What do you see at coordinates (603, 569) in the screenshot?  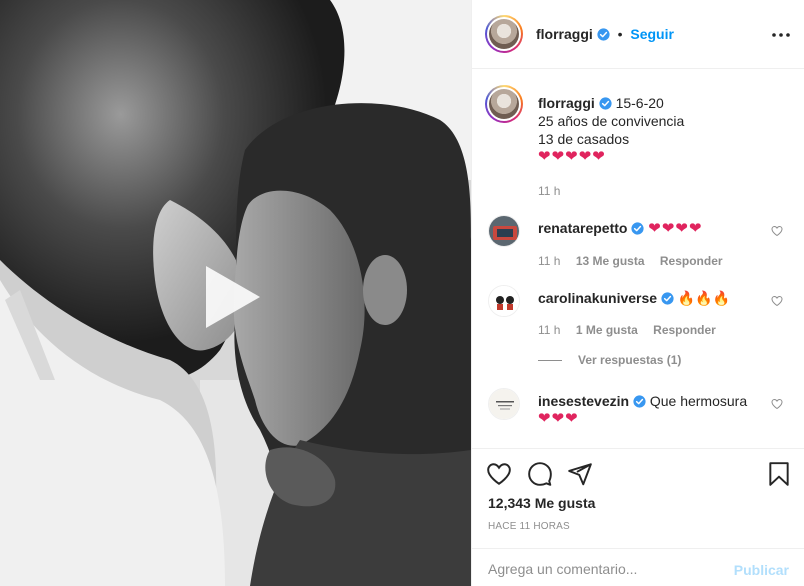 I see `comment-input` at bounding box center [603, 569].